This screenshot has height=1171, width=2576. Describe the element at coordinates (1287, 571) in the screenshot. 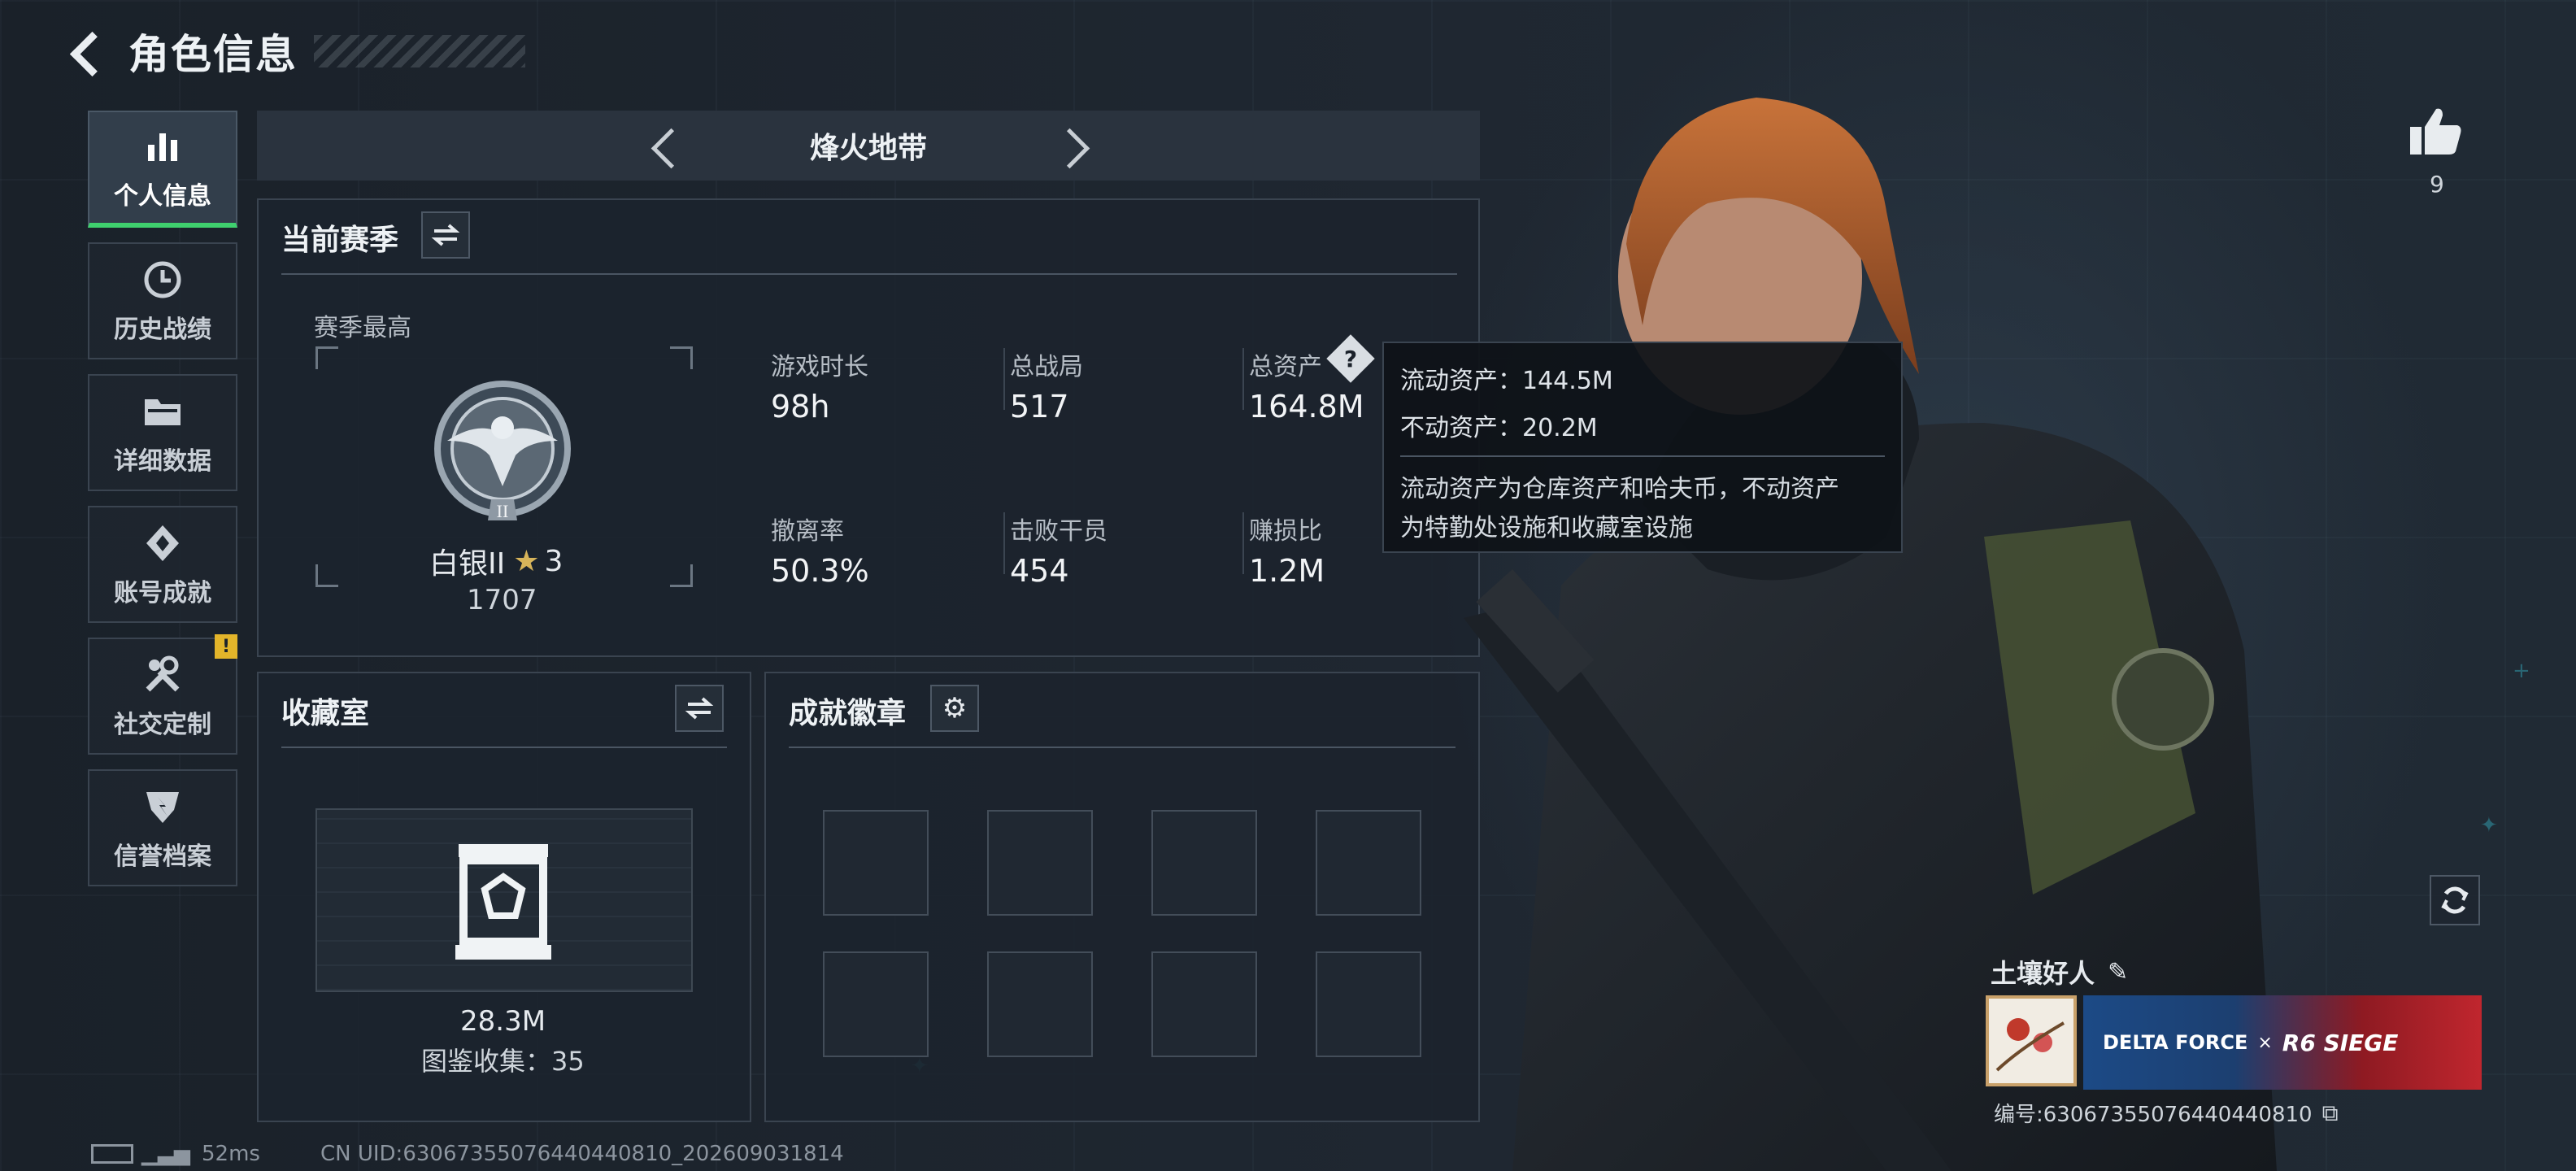

I see `stat-value-profit-ratio: 1.2M` at that location.